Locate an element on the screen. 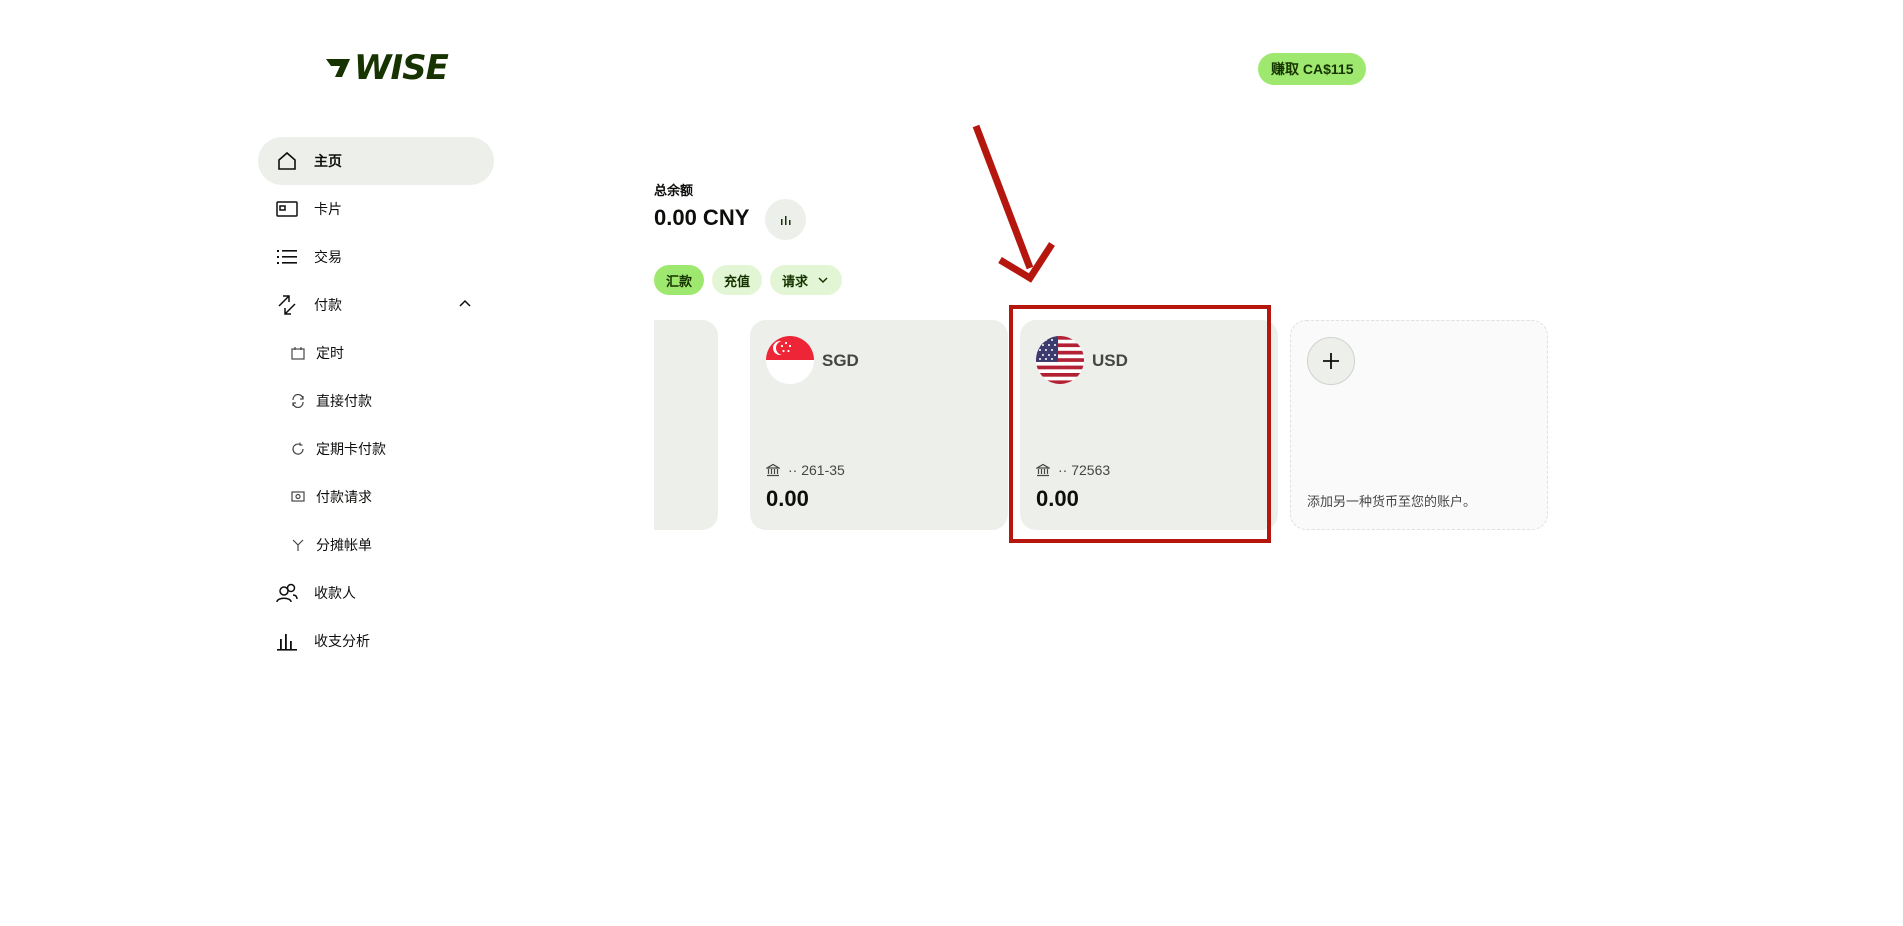 The height and width of the screenshot is (926, 1903). list-icon is located at coordinates (287, 257).